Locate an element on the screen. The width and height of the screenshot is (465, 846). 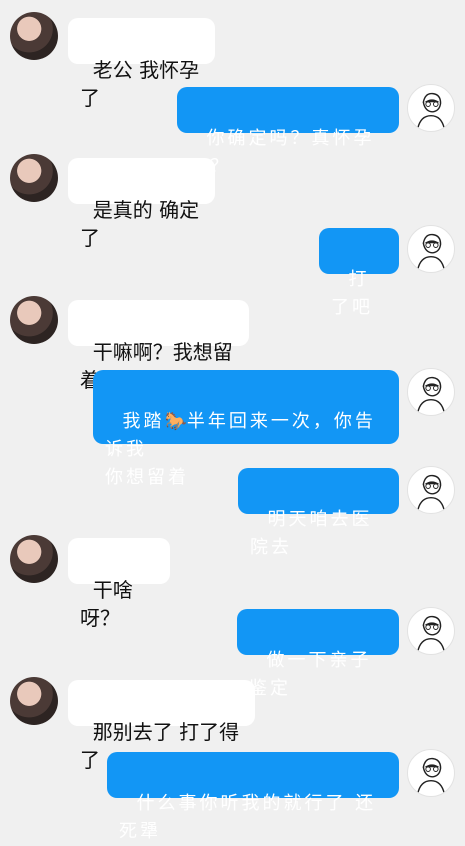
message-bubble: 那别去了 打了得了 is located at coordinates (161, 726).